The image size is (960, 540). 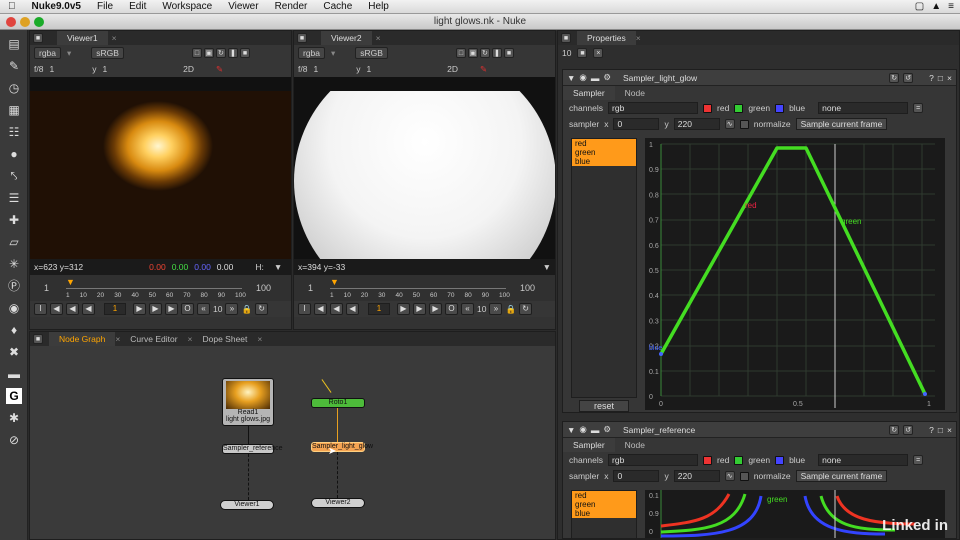 I want to click on list-item-green: green, so click(x=604, y=504).